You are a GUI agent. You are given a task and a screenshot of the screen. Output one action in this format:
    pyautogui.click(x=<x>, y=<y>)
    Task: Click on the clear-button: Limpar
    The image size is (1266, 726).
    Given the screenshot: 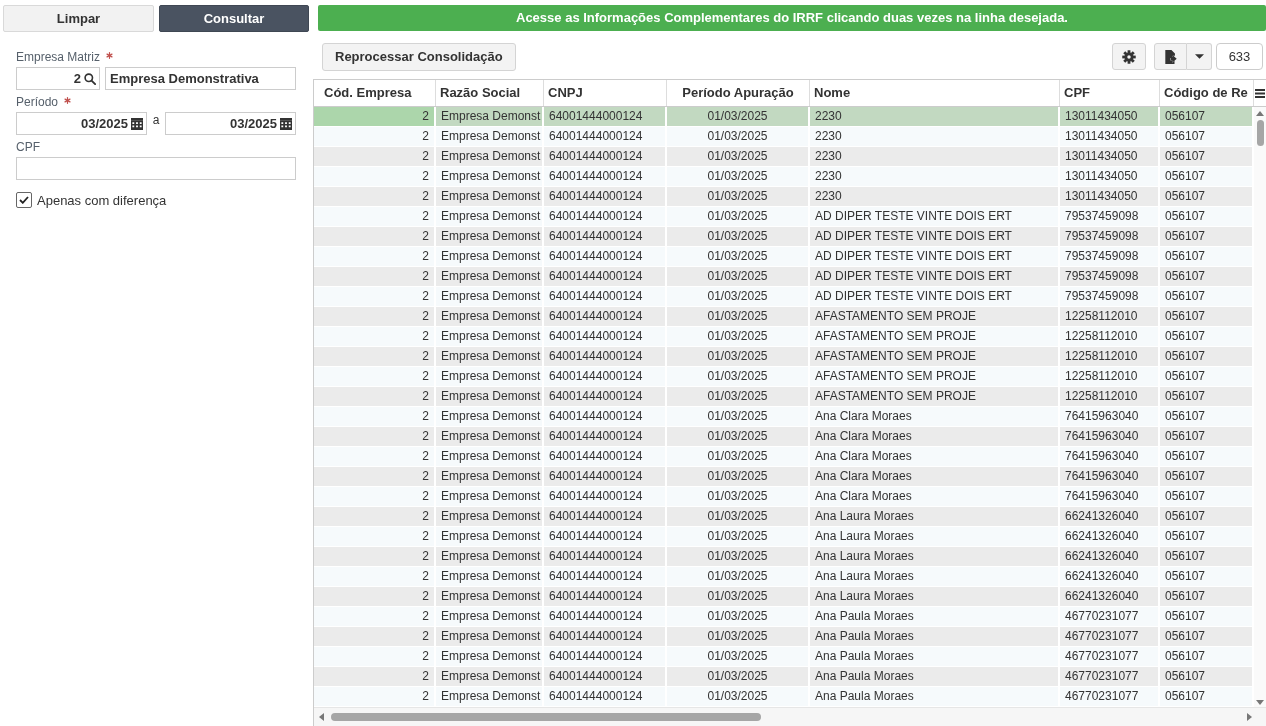 What is the action you would take?
    pyautogui.click(x=78, y=18)
    